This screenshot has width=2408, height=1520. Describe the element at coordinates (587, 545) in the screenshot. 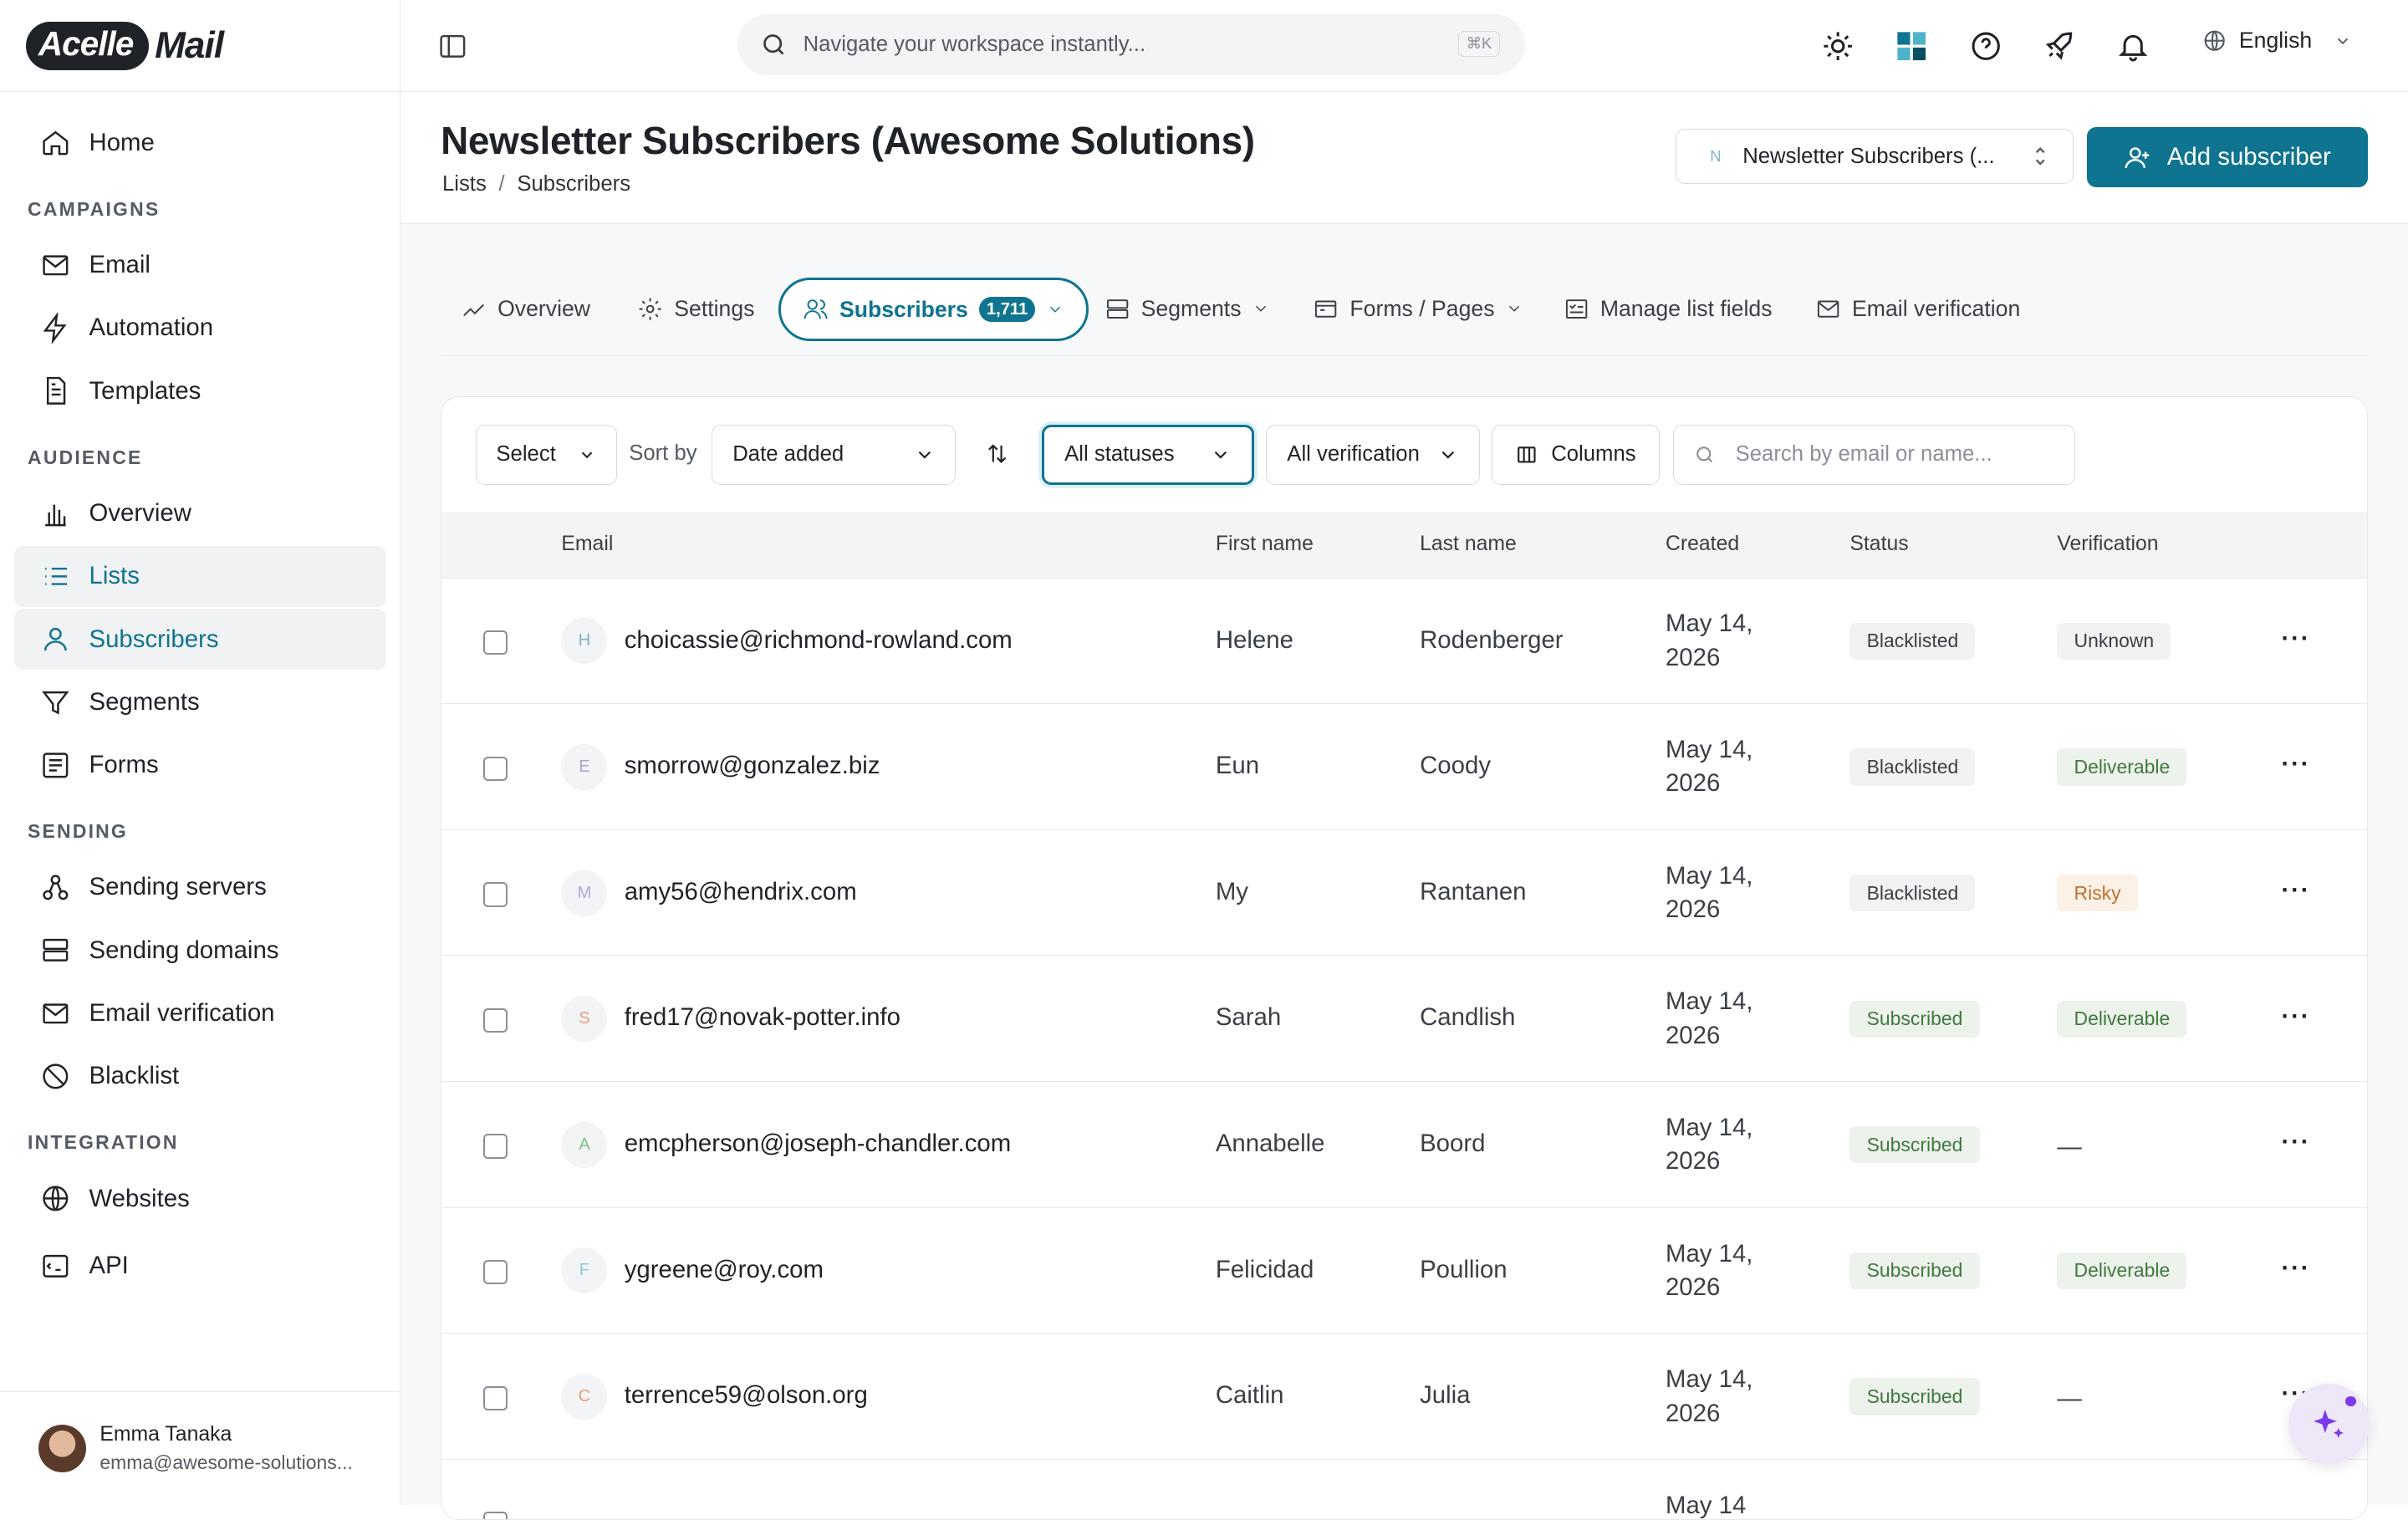

I see `col-email: Email` at that location.